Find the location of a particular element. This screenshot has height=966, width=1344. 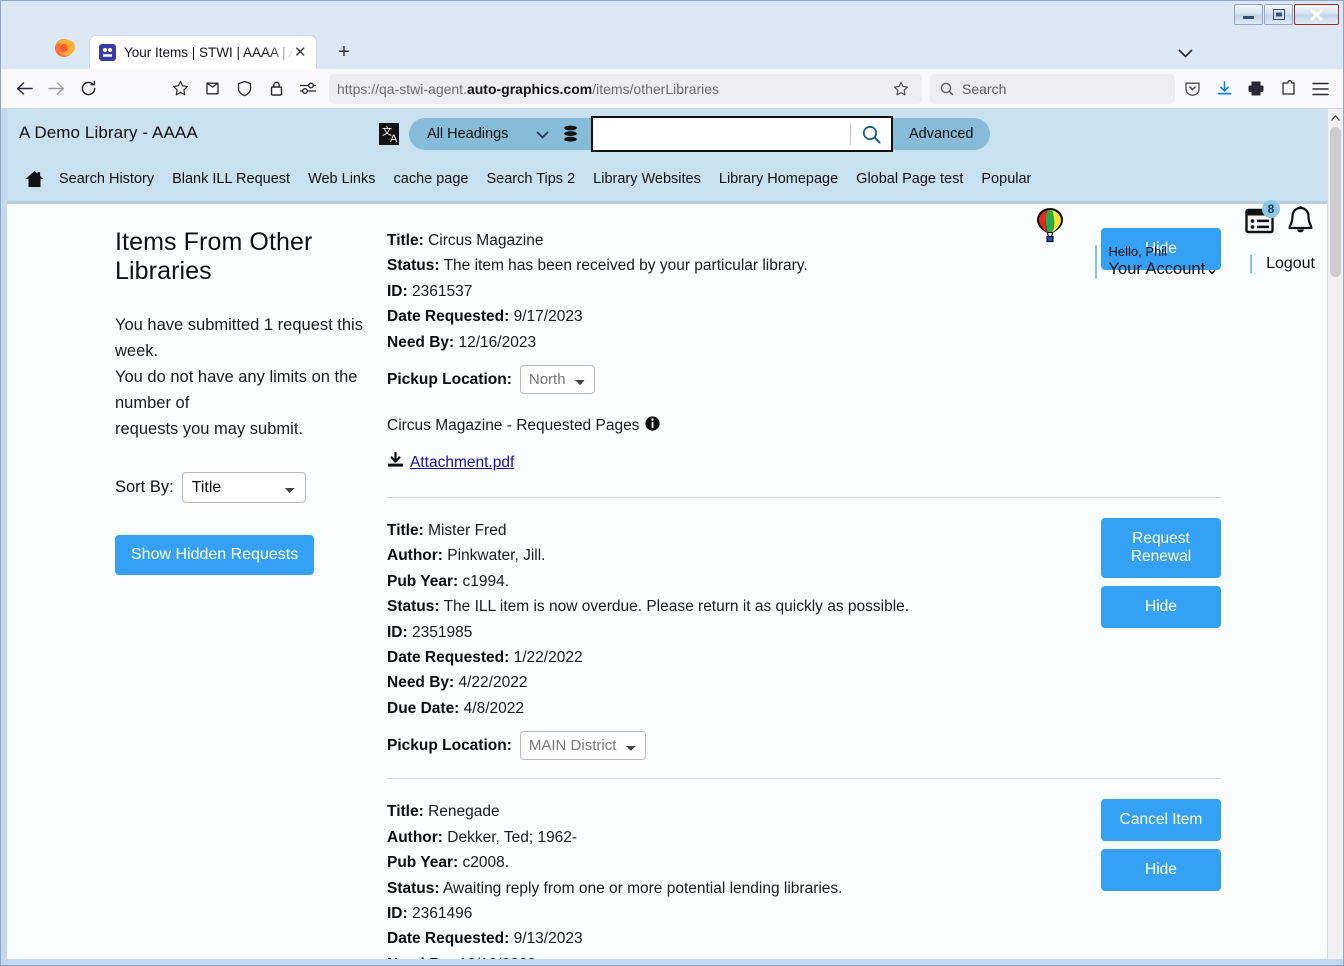

pickup-location-select: MAIN District is located at coordinates (582, 746).